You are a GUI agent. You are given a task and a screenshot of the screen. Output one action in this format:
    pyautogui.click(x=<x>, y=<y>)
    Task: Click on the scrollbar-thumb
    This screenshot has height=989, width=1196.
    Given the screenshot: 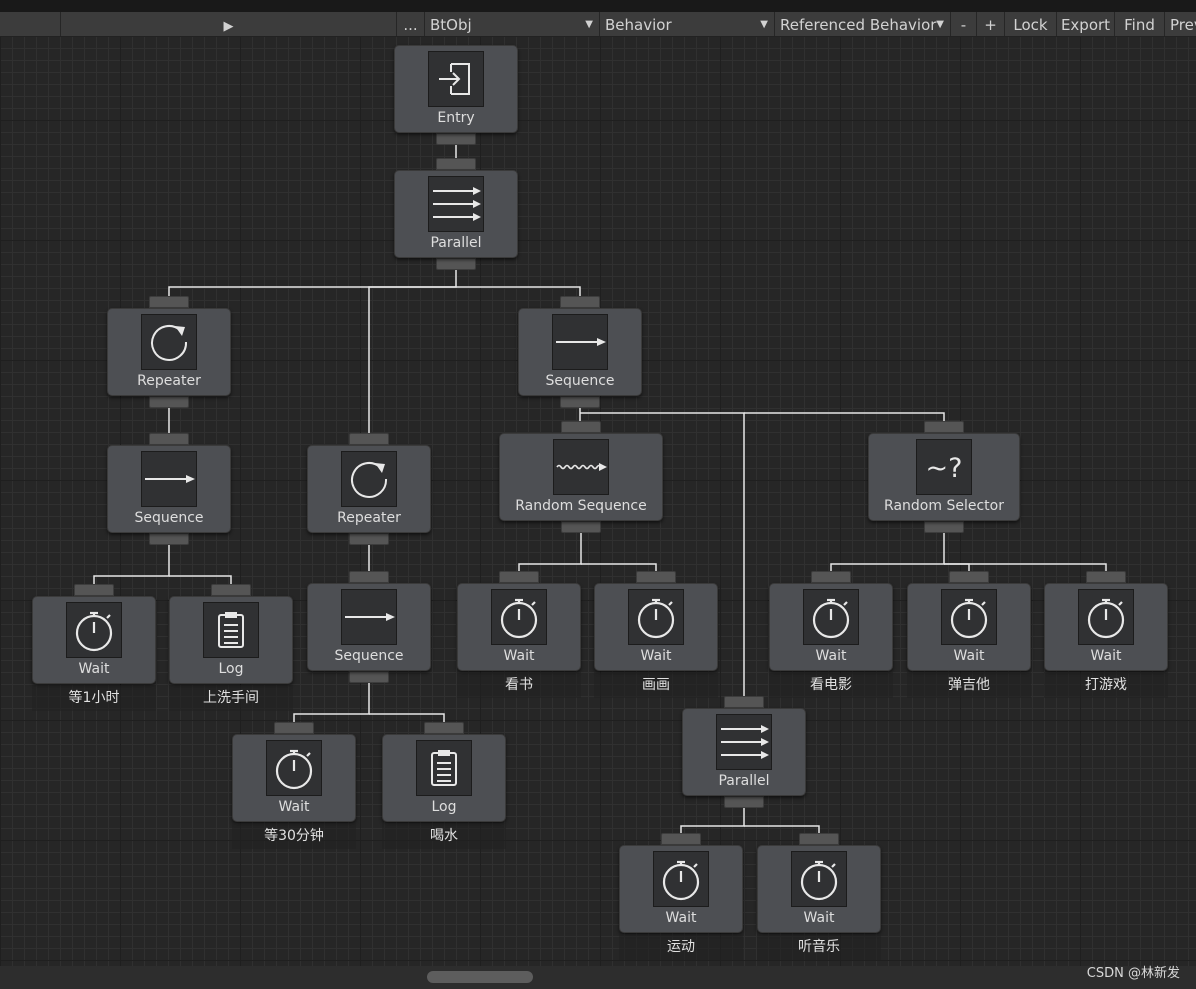 What is the action you would take?
    pyautogui.click(x=480, y=977)
    